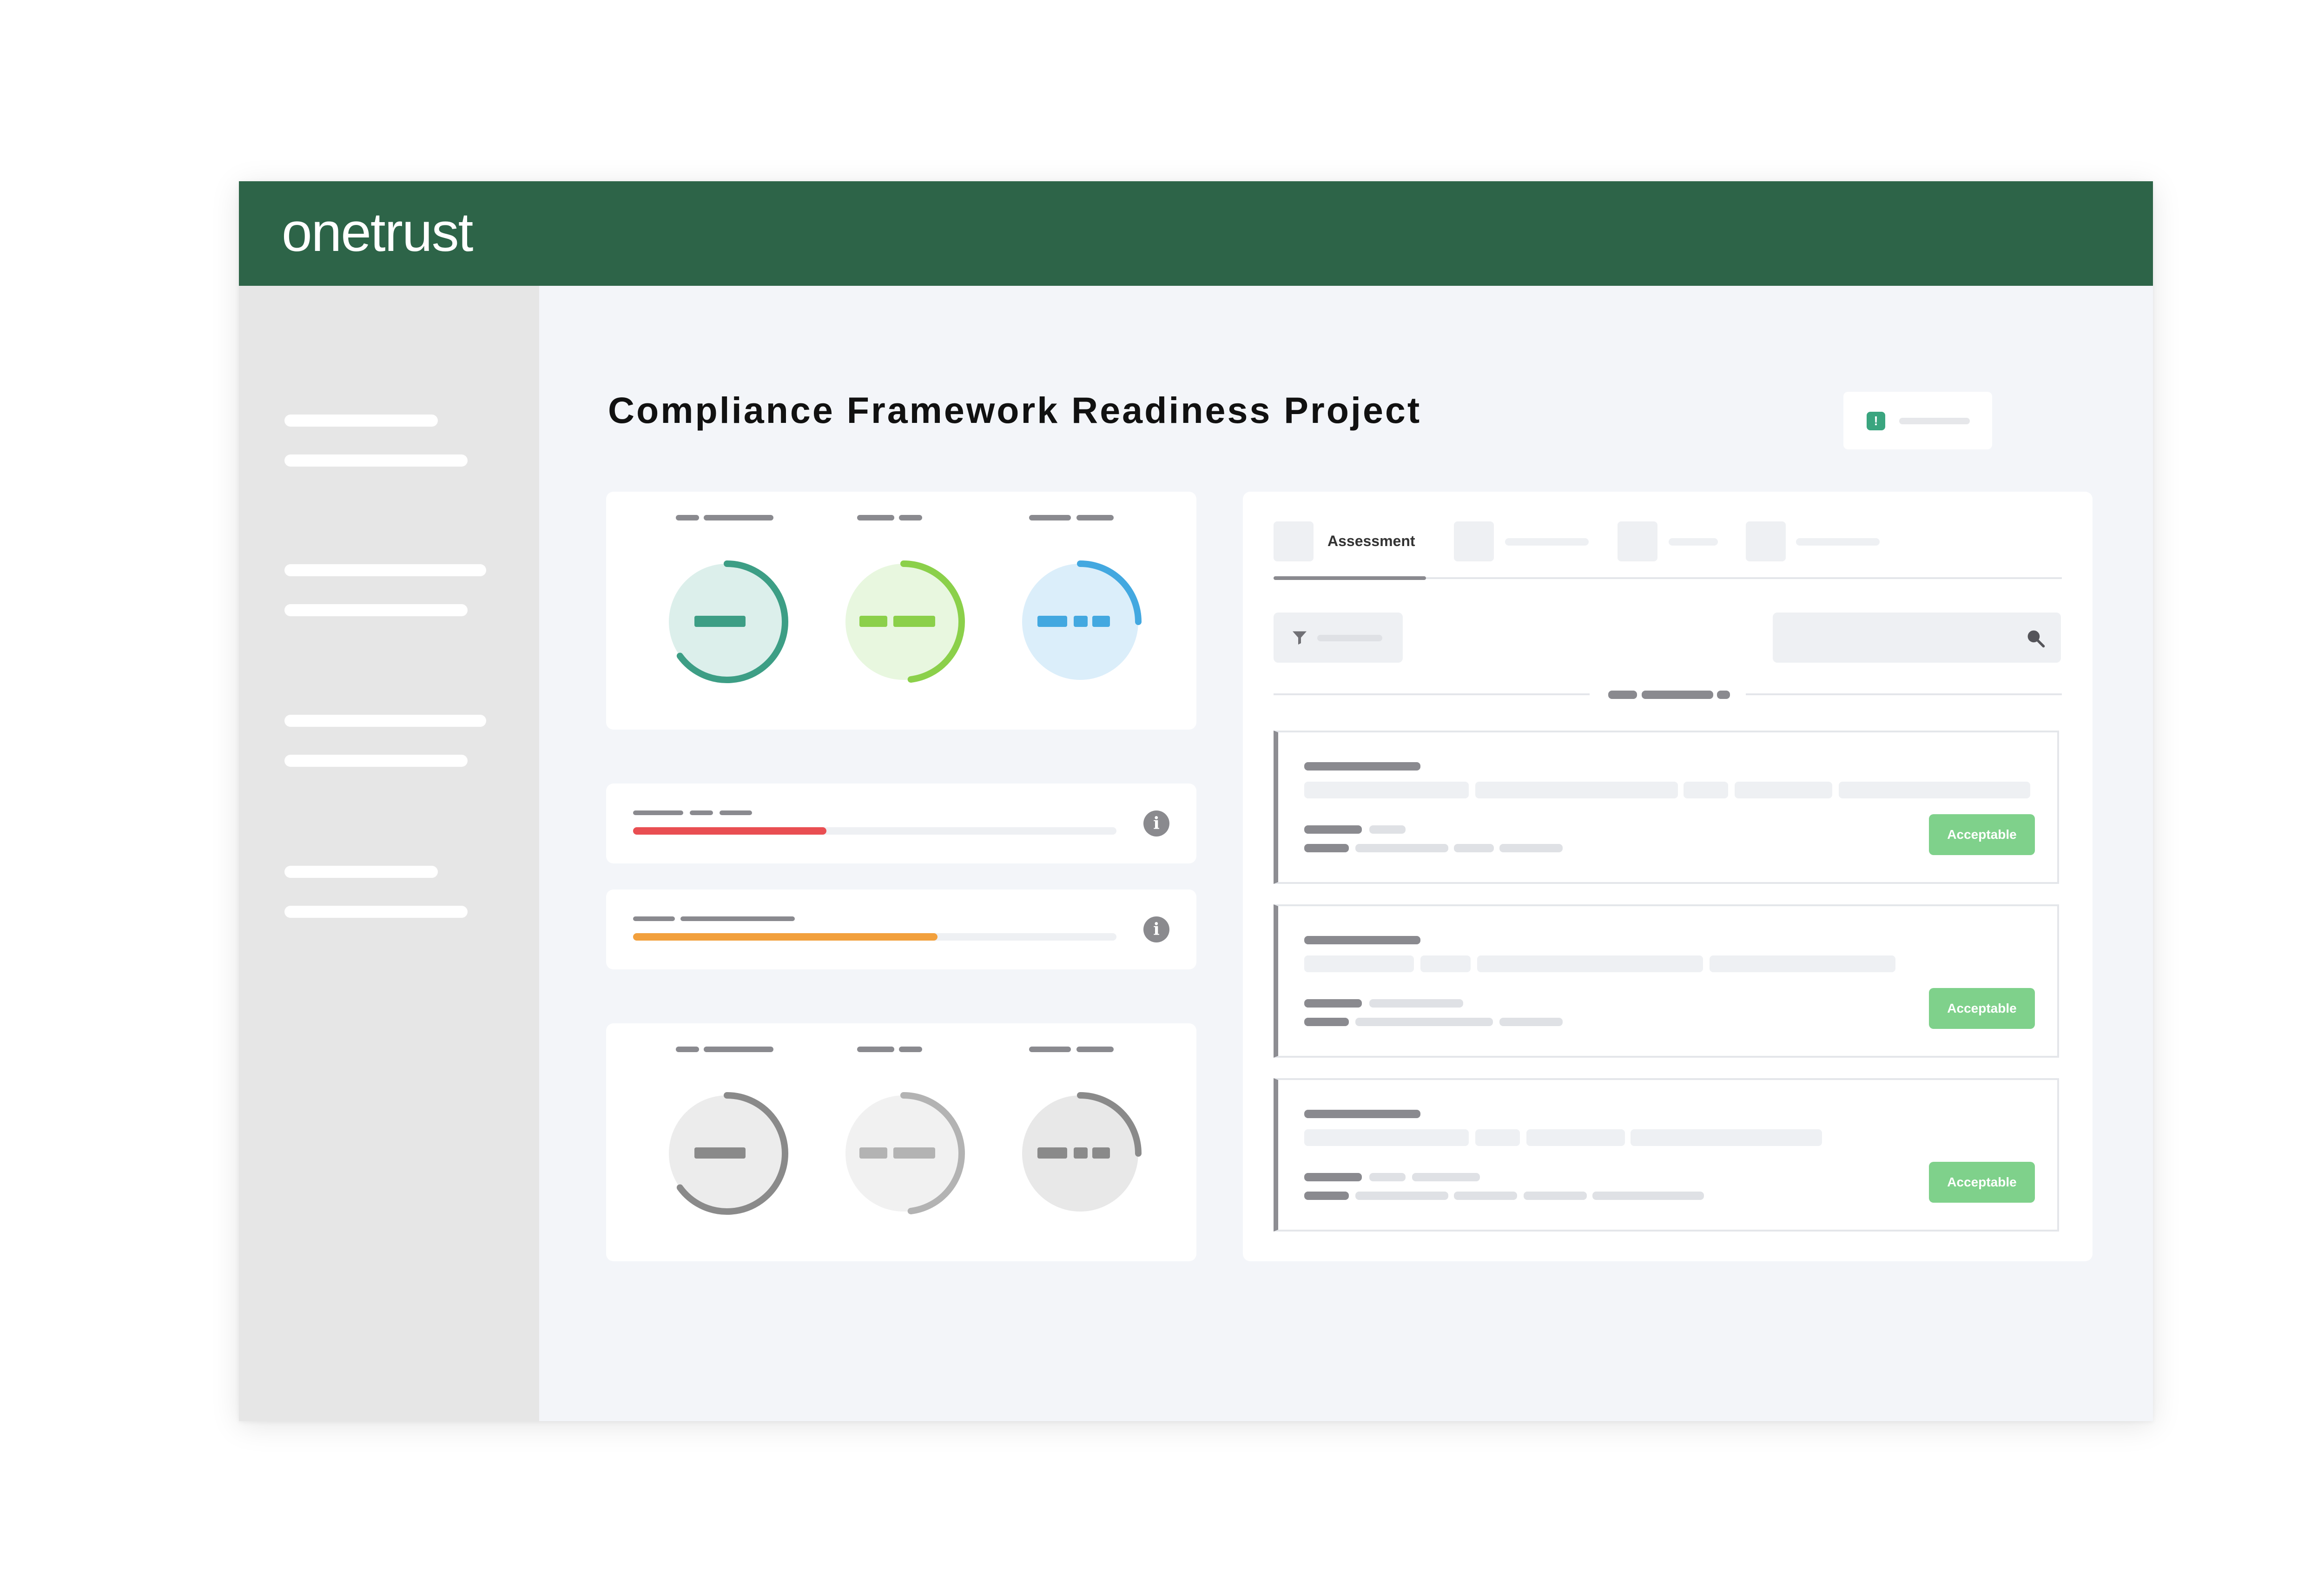 This screenshot has width=2324, height=1594. I want to click on gauges-card-bottom, so click(901, 1142).